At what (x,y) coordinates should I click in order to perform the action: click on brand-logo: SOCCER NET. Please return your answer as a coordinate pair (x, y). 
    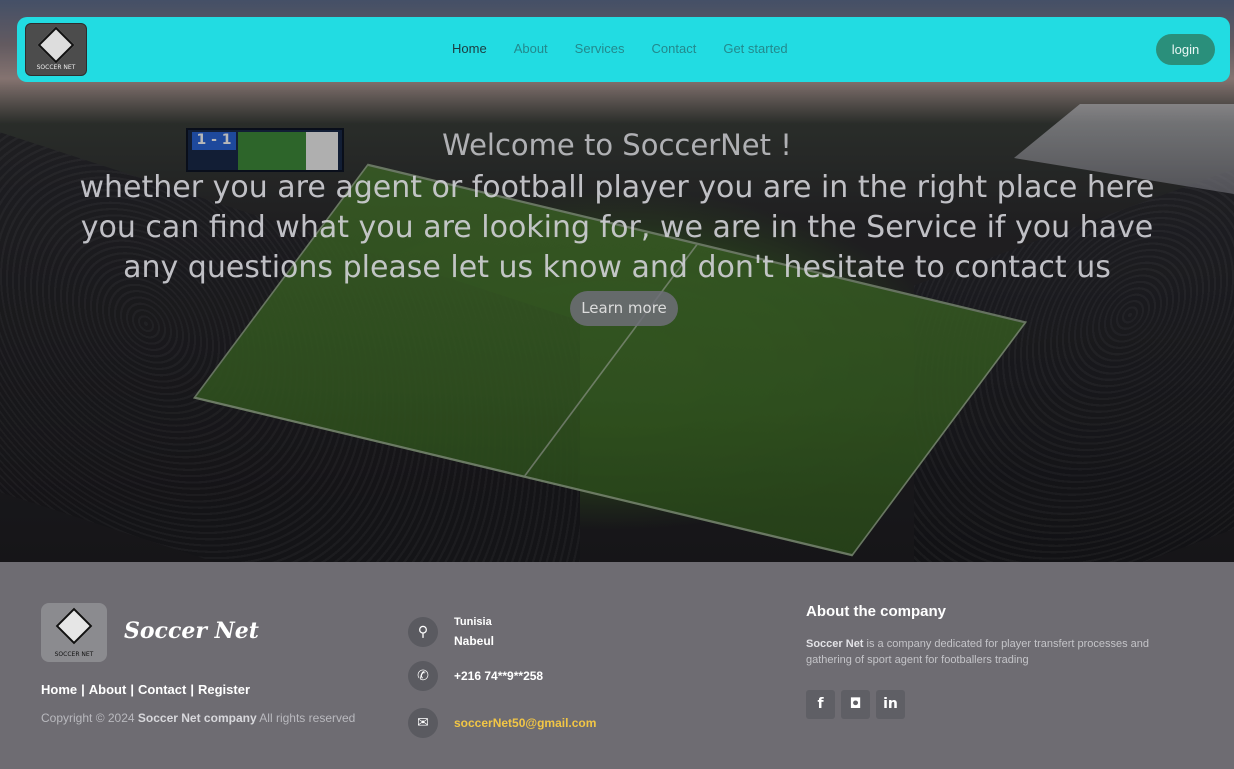
    Looking at the image, I should click on (56, 49).